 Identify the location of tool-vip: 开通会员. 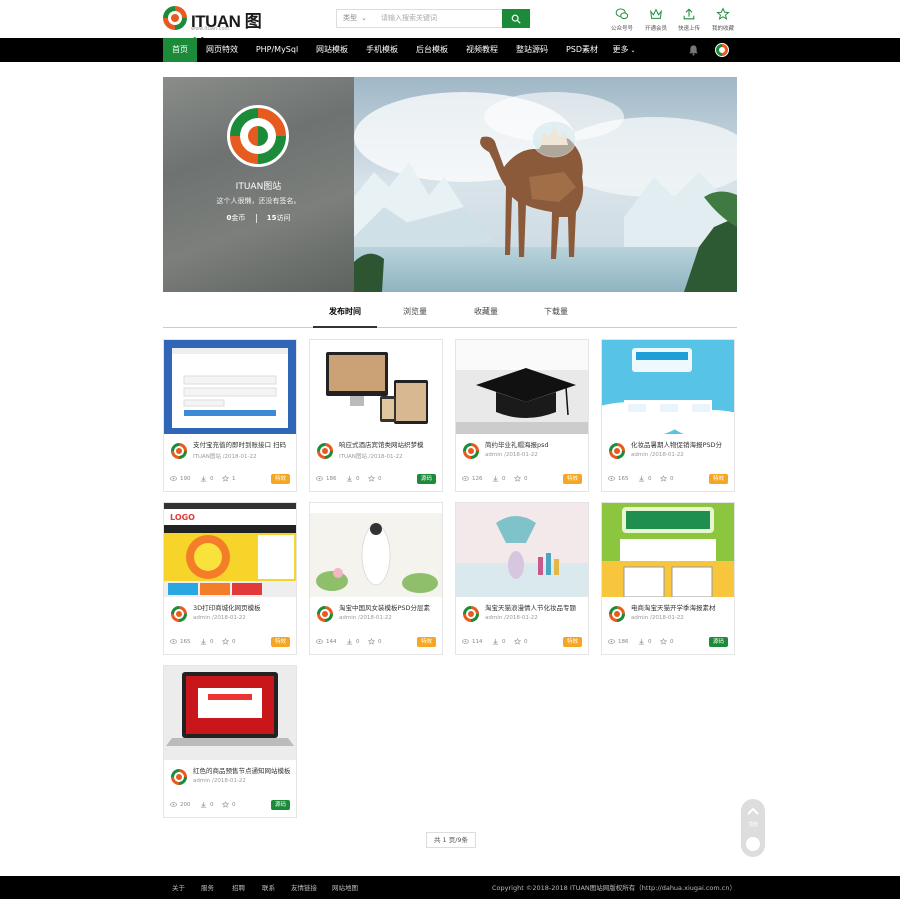
(656, 19).